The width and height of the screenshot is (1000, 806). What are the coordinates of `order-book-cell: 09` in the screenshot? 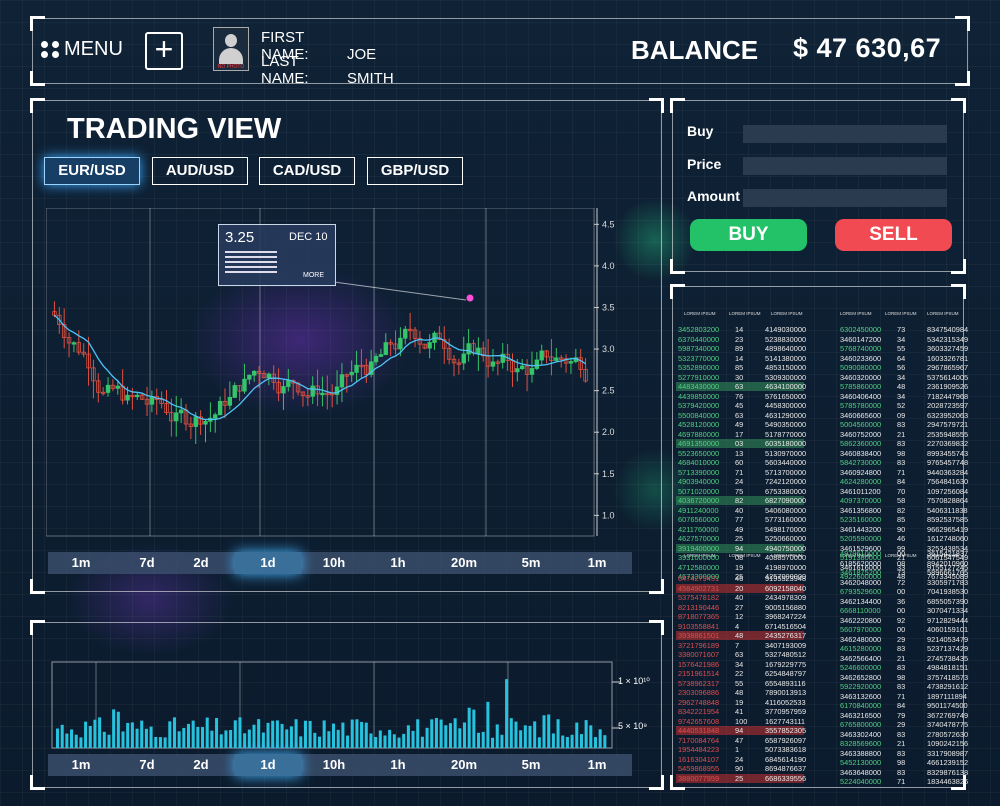 It's located at (901, 415).